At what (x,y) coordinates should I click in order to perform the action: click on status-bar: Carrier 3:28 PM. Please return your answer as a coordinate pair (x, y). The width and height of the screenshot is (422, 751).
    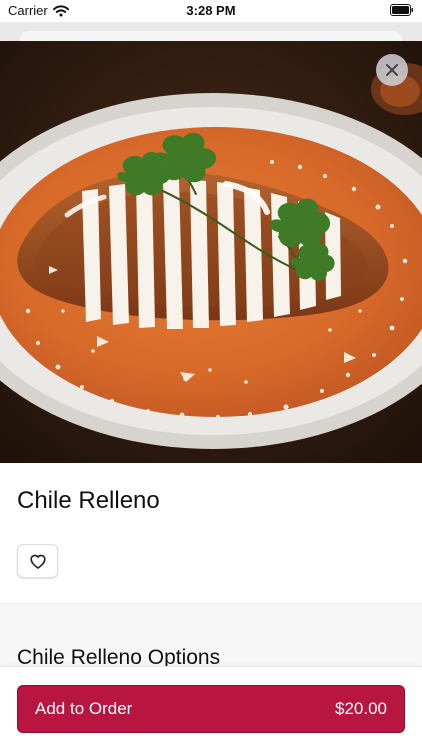
    Looking at the image, I should click on (211, 11).